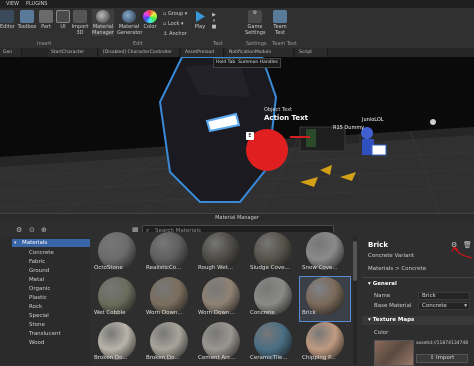 Image resolution: width=474 pixels, height=366 pixels. What do you see at coordinates (200, 16) in the screenshot?
I see `play-icon` at bounding box center [200, 16].